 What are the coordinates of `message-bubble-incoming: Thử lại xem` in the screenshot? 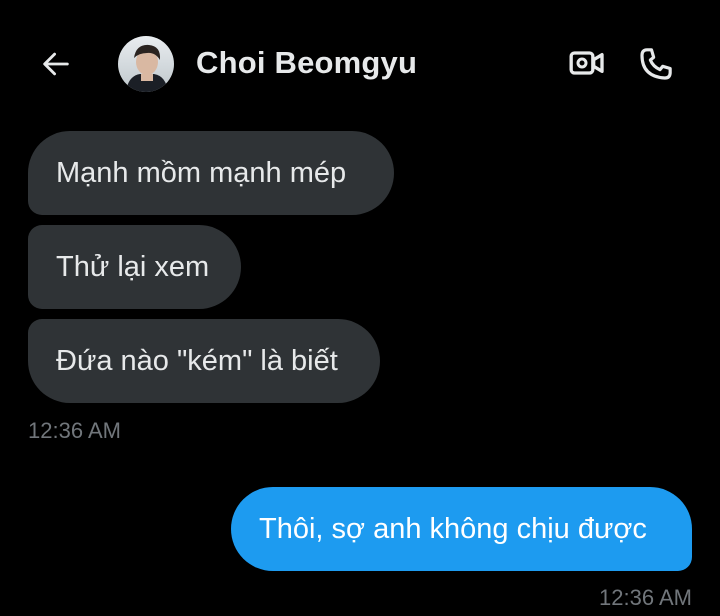 It's located at (134, 267).